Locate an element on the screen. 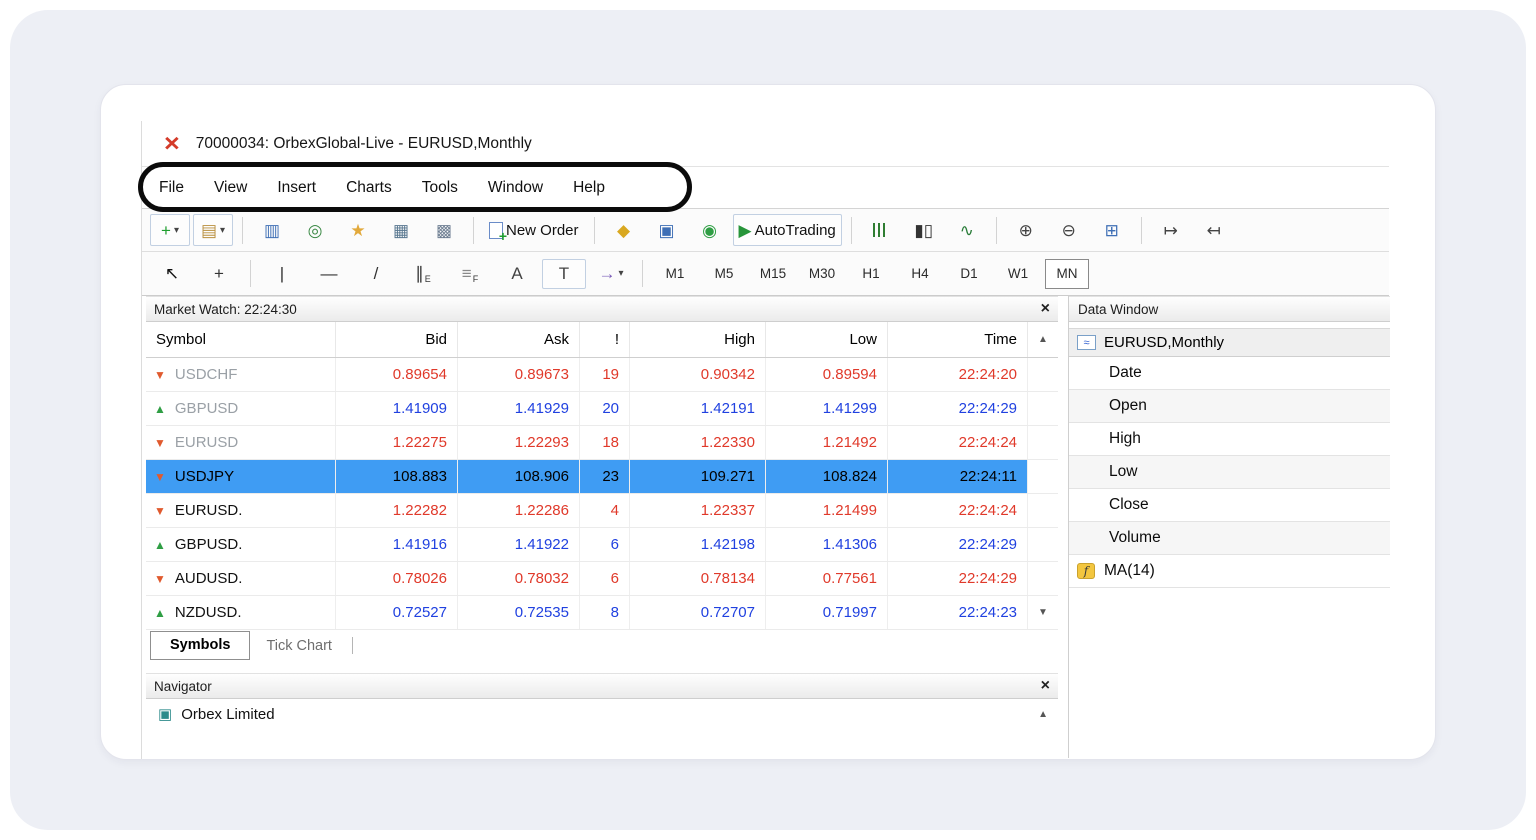 The width and height of the screenshot is (1536, 840). timeframe-m30: M30 is located at coordinates (822, 274).